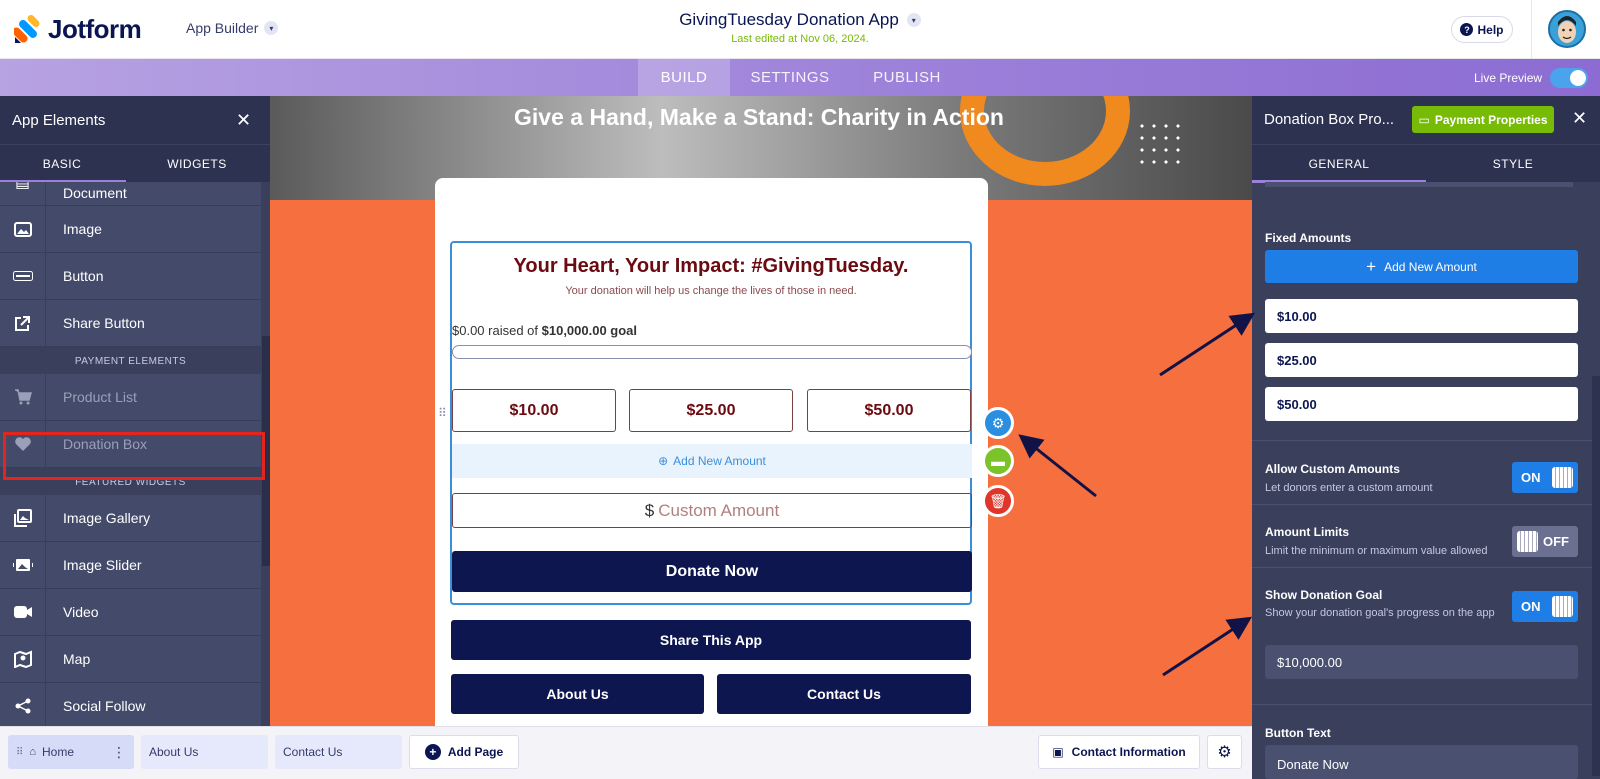 The image size is (1600, 779). I want to click on element-item-social-follow: Social Follow, so click(130, 704).